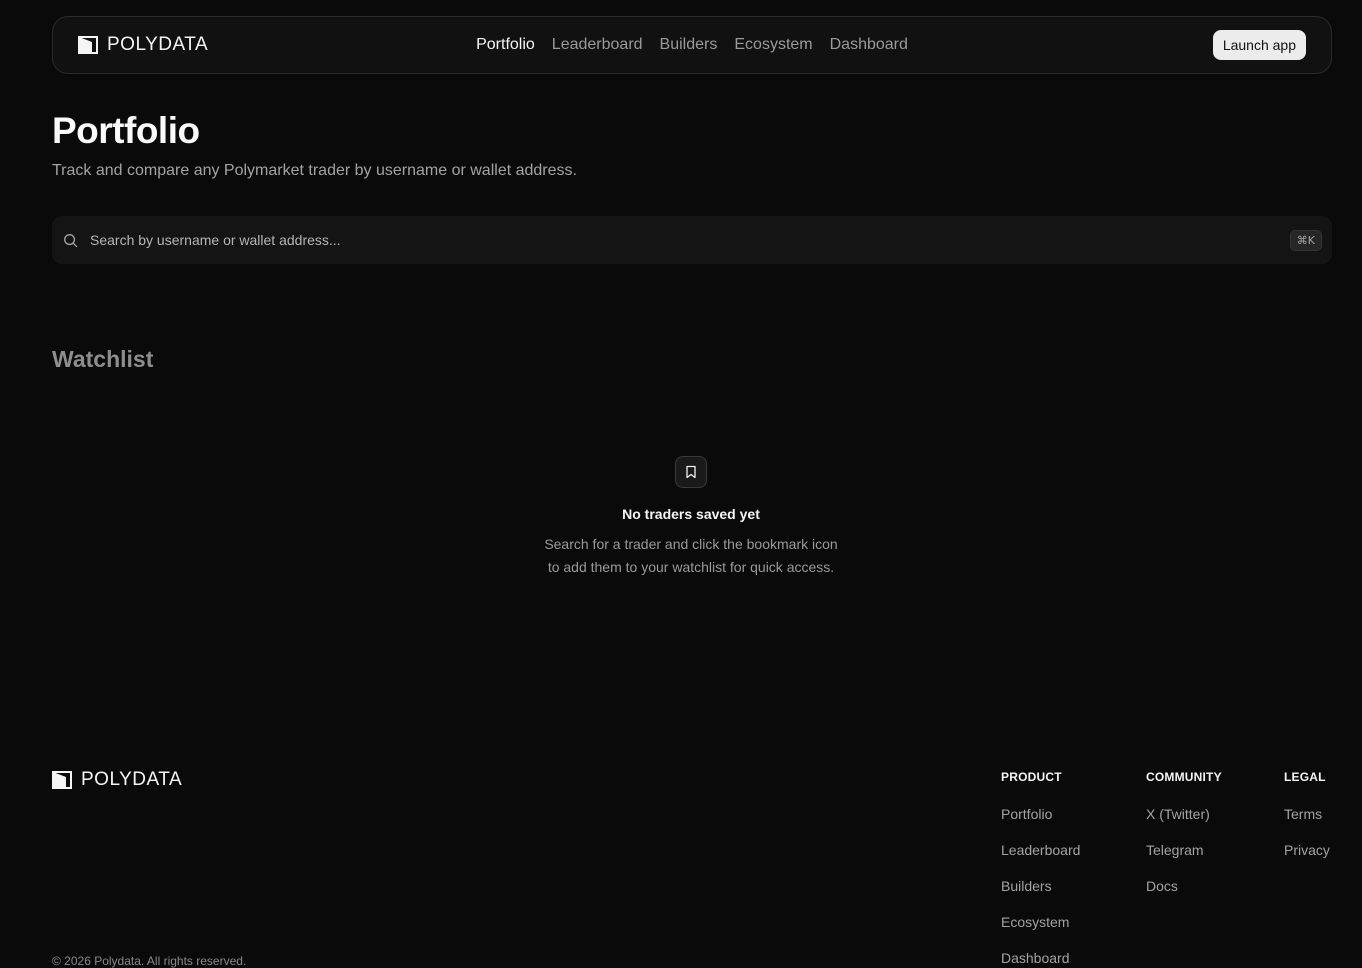 This screenshot has width=1362, height=968. Describe the element at coordinates (869, 45) in the screenshot. I see `nav-link-dashboard: Dashboard` at that location.